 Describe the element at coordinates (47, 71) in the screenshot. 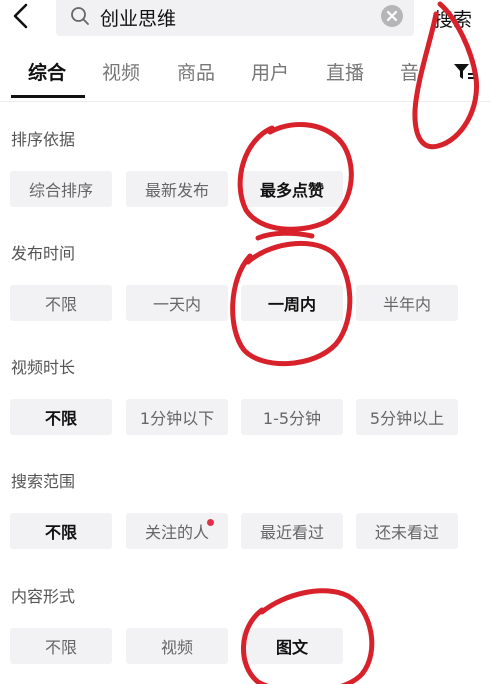

I see `tab-all: 综合` at that location.